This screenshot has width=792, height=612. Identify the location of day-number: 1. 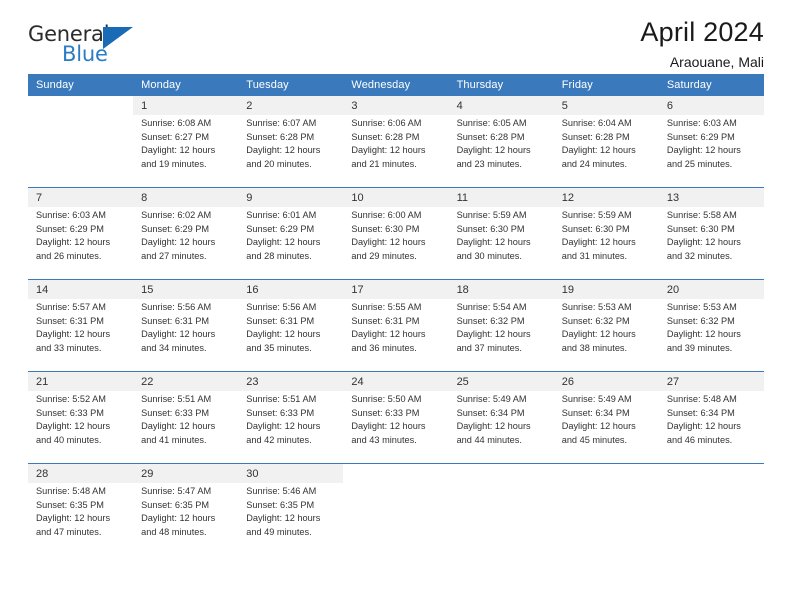
(186, 105).